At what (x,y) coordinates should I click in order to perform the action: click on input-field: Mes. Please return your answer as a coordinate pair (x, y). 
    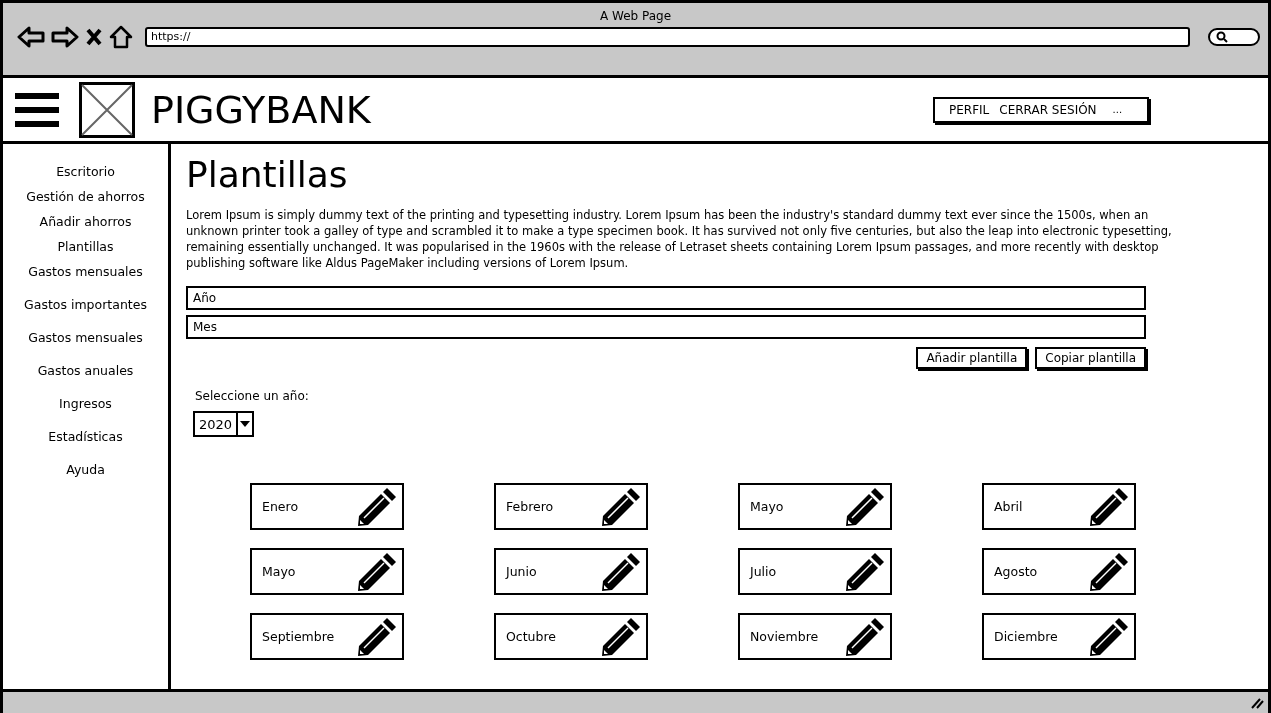
    Looking at the image, I should click on (666, 327).